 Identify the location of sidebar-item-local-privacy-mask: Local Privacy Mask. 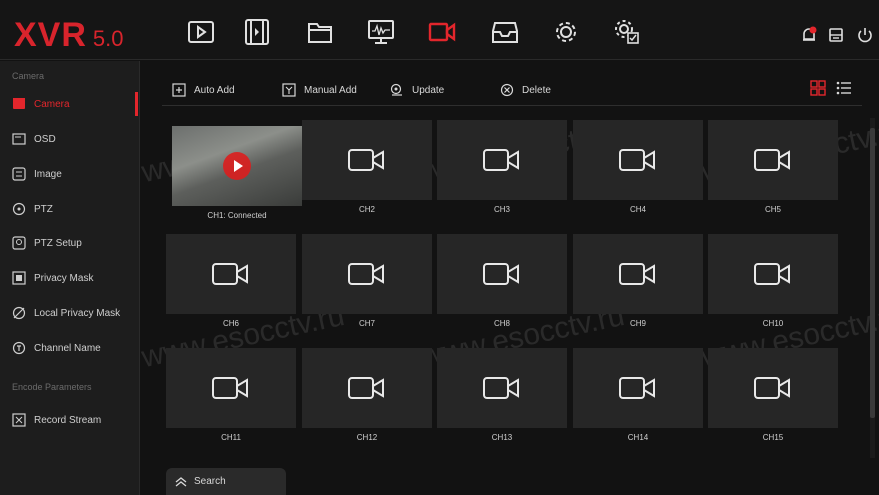
(70, 313).